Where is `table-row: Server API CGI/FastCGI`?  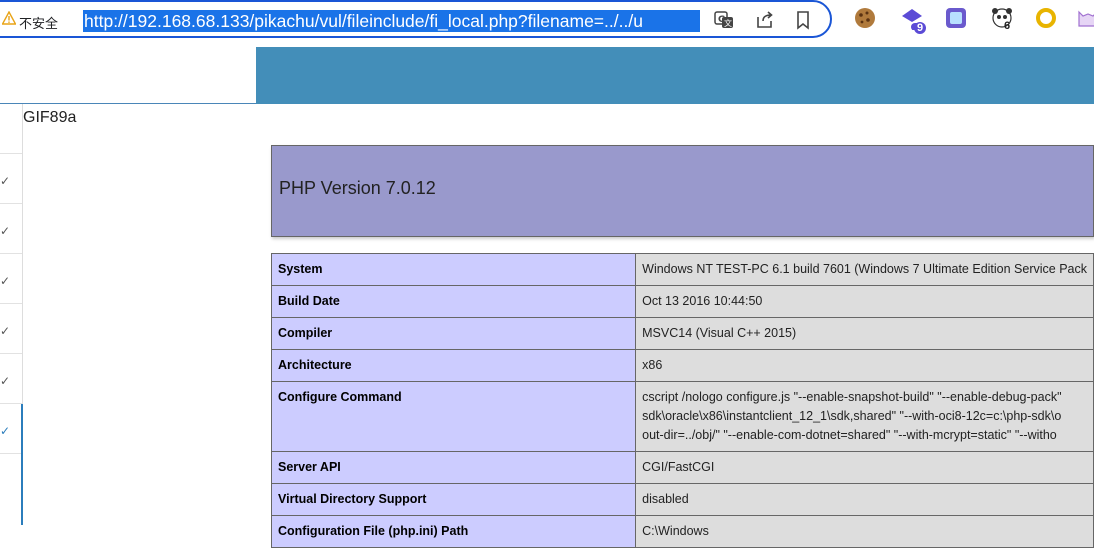
table-row: Server API CGI/FastCGI is located at coordinates (682, 467).